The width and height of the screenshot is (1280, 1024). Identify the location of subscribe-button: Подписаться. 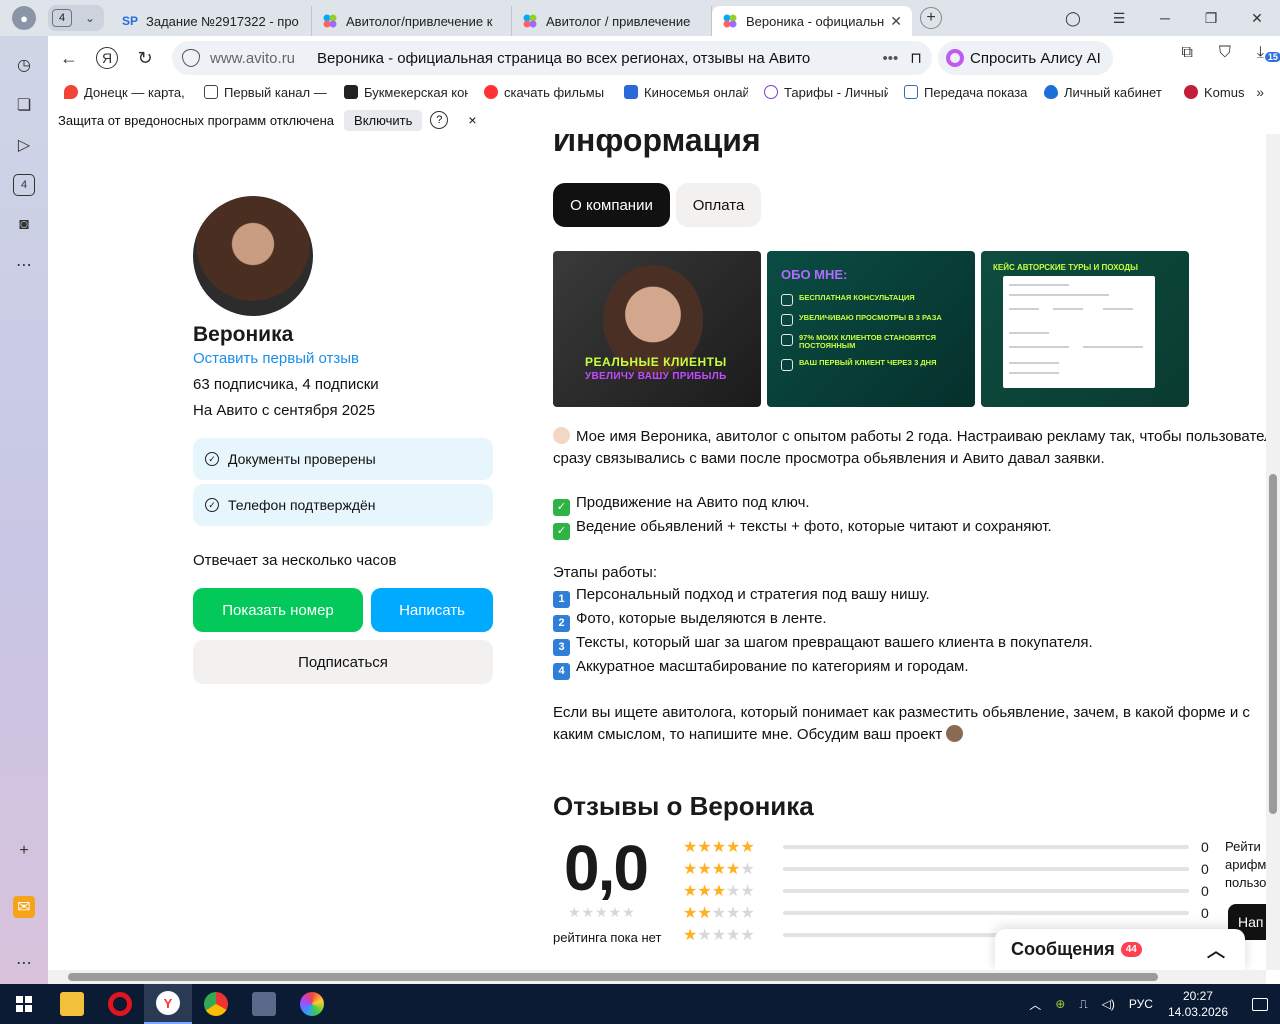
(343, 662).